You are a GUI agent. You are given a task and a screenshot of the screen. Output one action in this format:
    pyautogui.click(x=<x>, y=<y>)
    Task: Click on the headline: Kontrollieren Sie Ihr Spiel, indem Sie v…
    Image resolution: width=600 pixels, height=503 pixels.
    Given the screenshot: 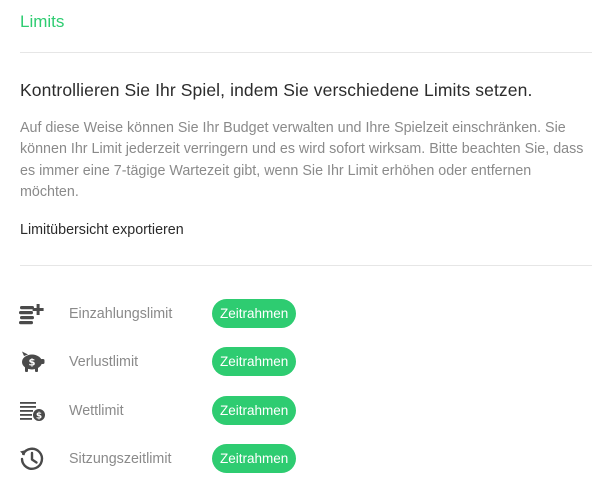 What is the action you would take?
    pyautogui.click(x=276, y=90)
    